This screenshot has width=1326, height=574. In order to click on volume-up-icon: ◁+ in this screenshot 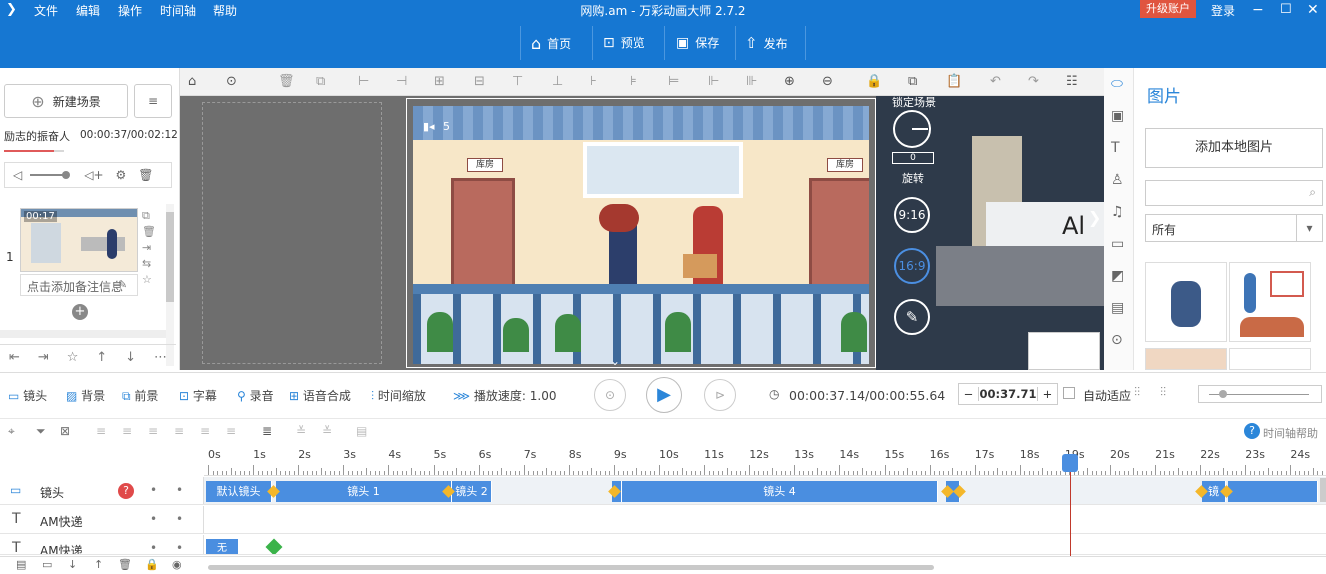, I will do `click(93, 175)`.